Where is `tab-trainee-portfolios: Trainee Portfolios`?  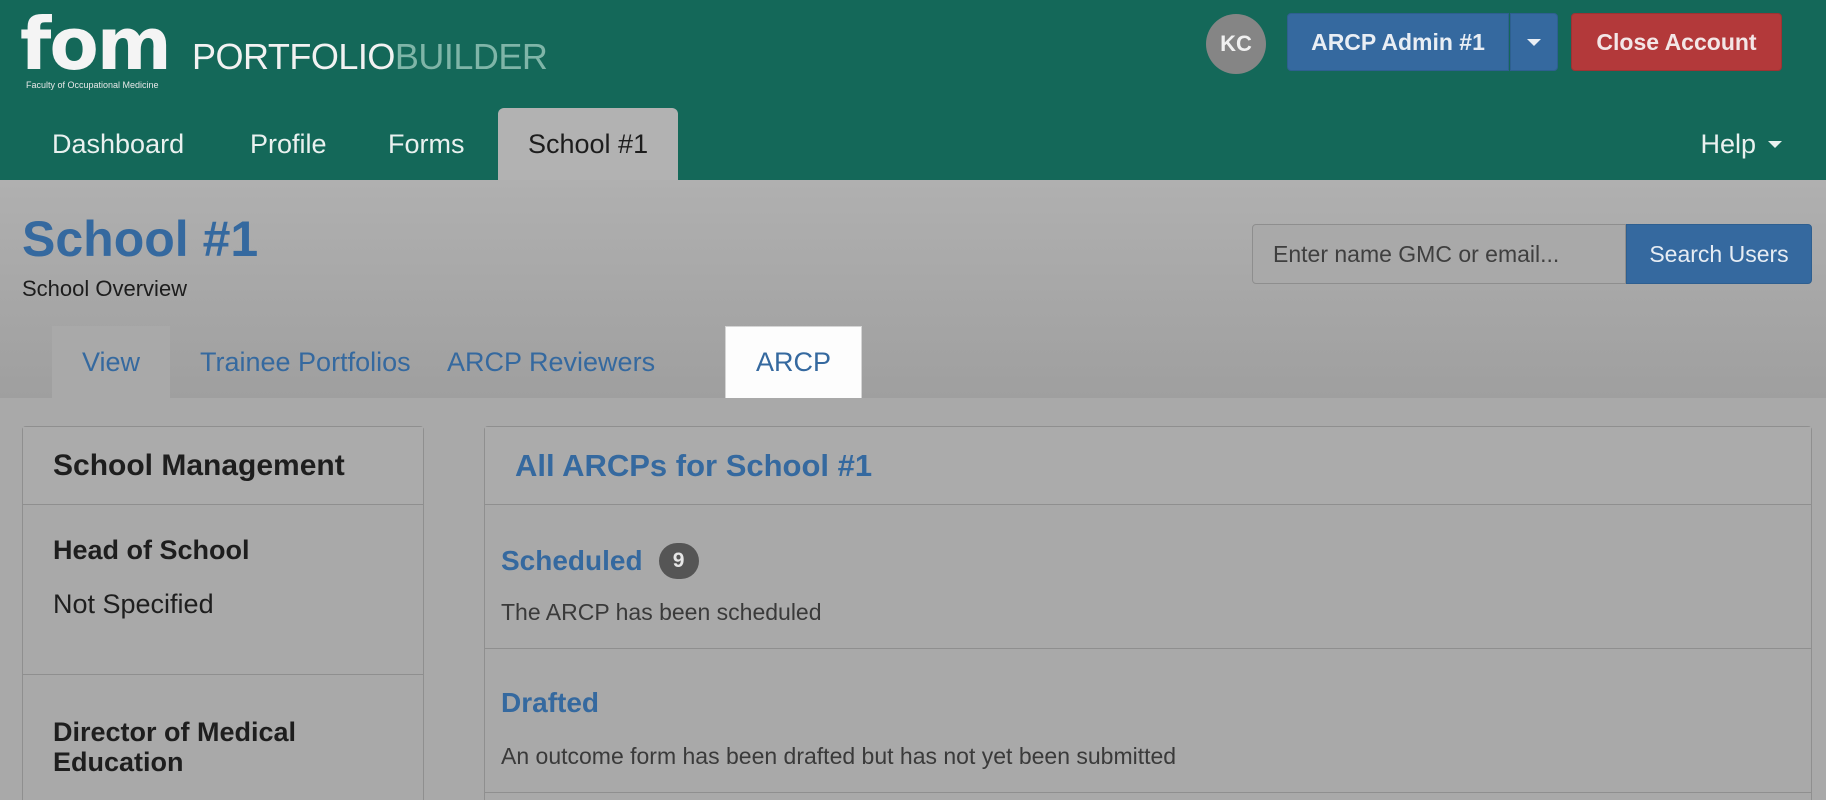 tab-trainee-portfolios: Trainee Portfolios is located at coordinates (305, 362).